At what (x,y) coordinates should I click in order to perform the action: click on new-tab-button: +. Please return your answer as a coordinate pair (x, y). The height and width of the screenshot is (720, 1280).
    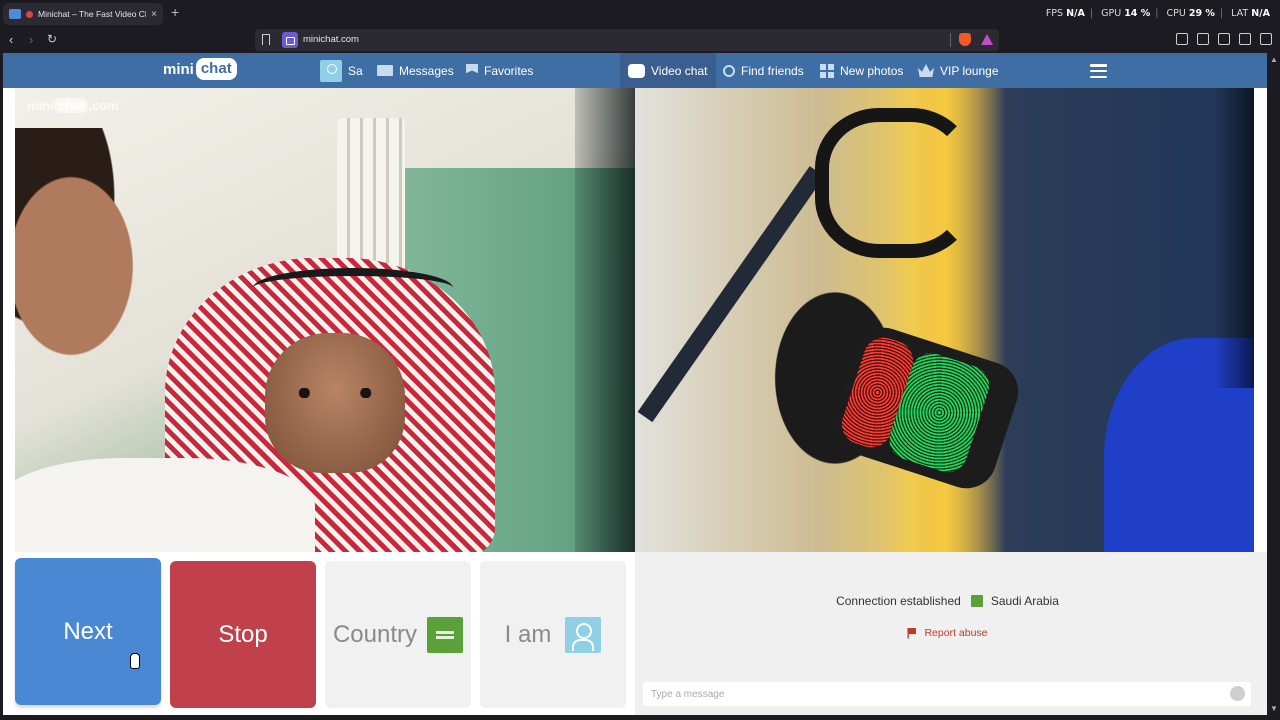
    Looking at the image, I should click on (175, 12).